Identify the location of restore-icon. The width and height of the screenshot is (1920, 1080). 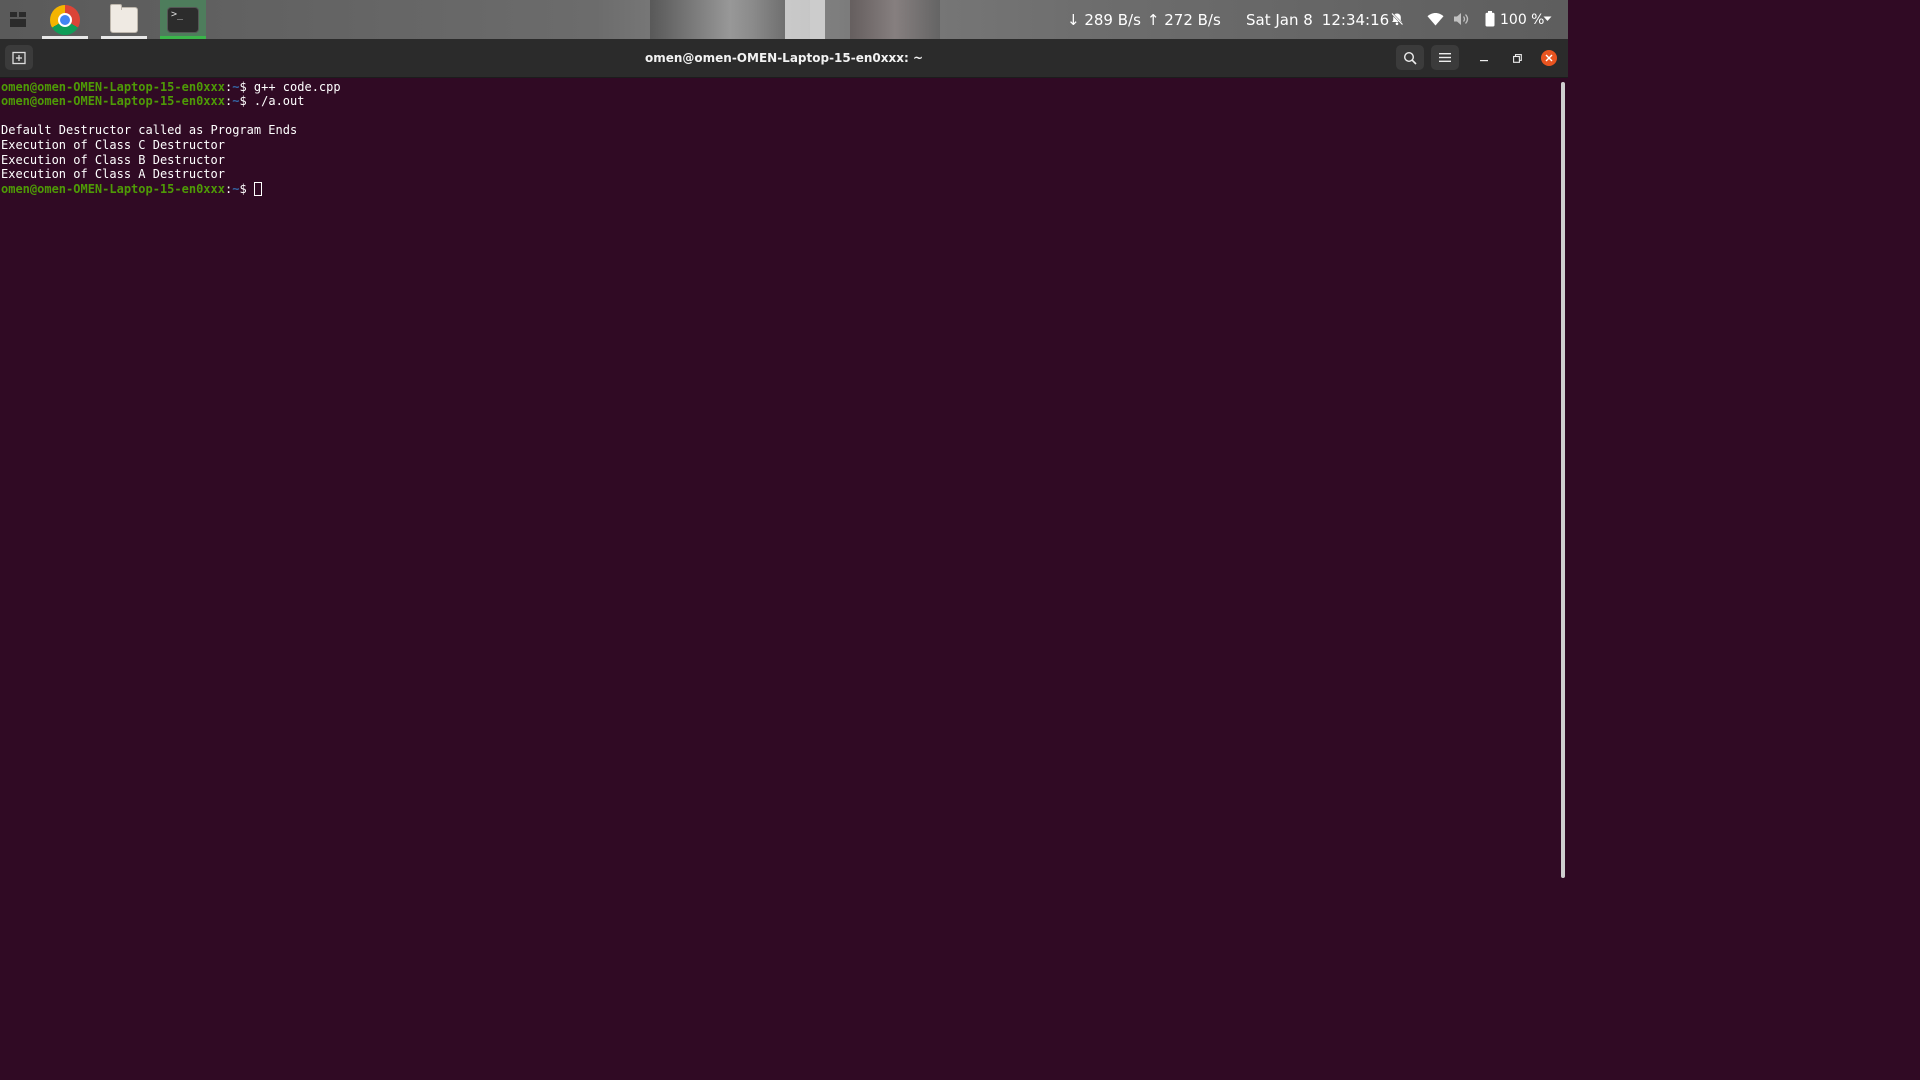
(1517, 58).